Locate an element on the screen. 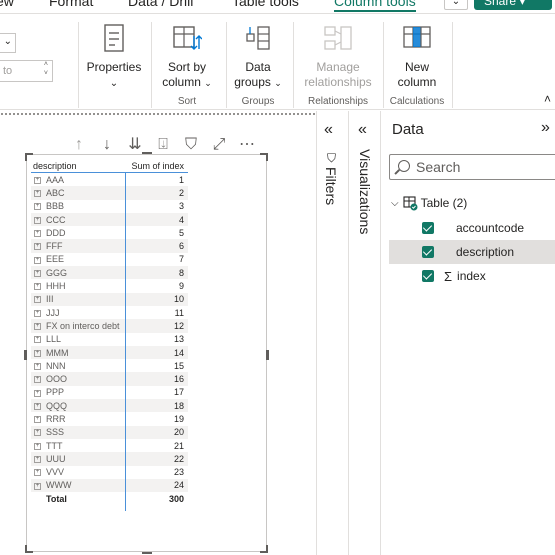  new-column-button: New column is located at coordinates (417, 57).